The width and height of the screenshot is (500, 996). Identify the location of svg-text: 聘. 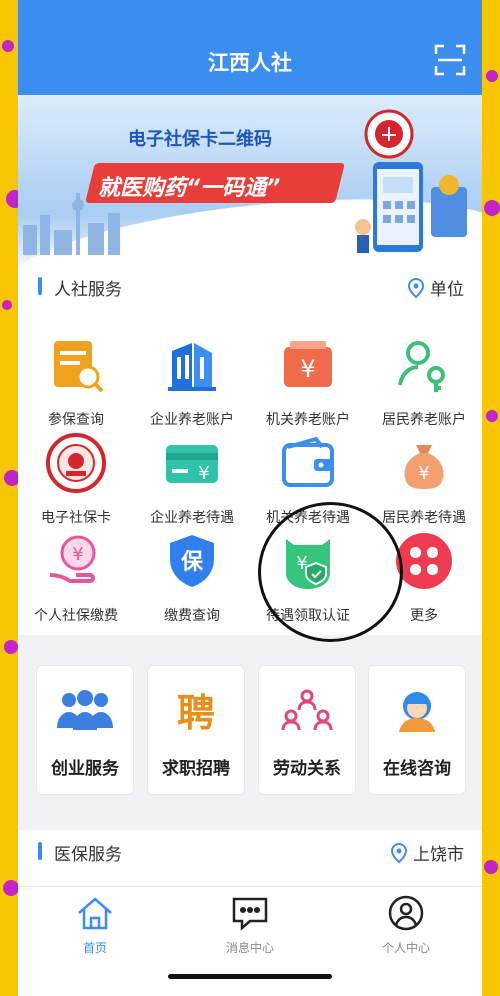
(196, 711).